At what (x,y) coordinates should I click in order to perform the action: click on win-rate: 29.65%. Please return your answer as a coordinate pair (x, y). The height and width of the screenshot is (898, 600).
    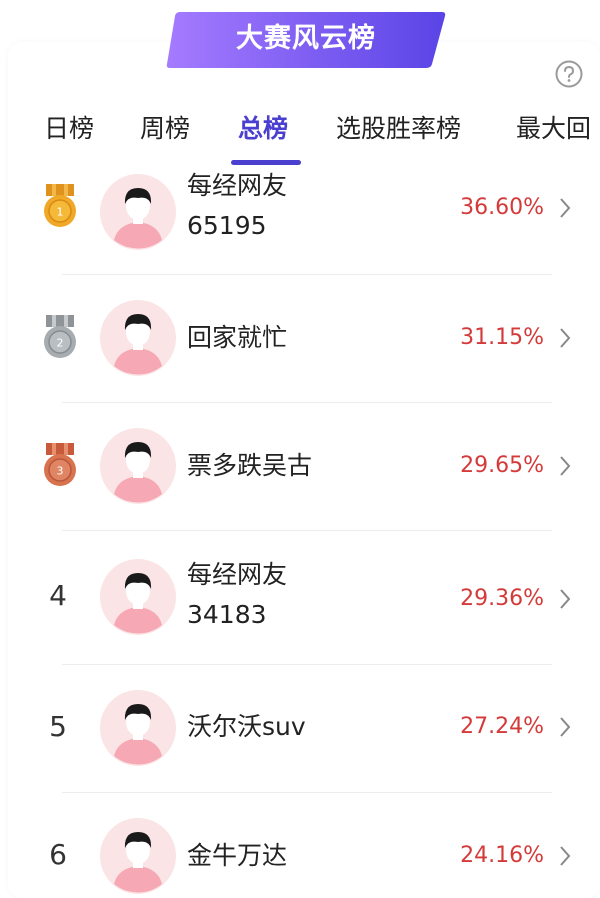
    Looking at the image, I should click on (502, 465).